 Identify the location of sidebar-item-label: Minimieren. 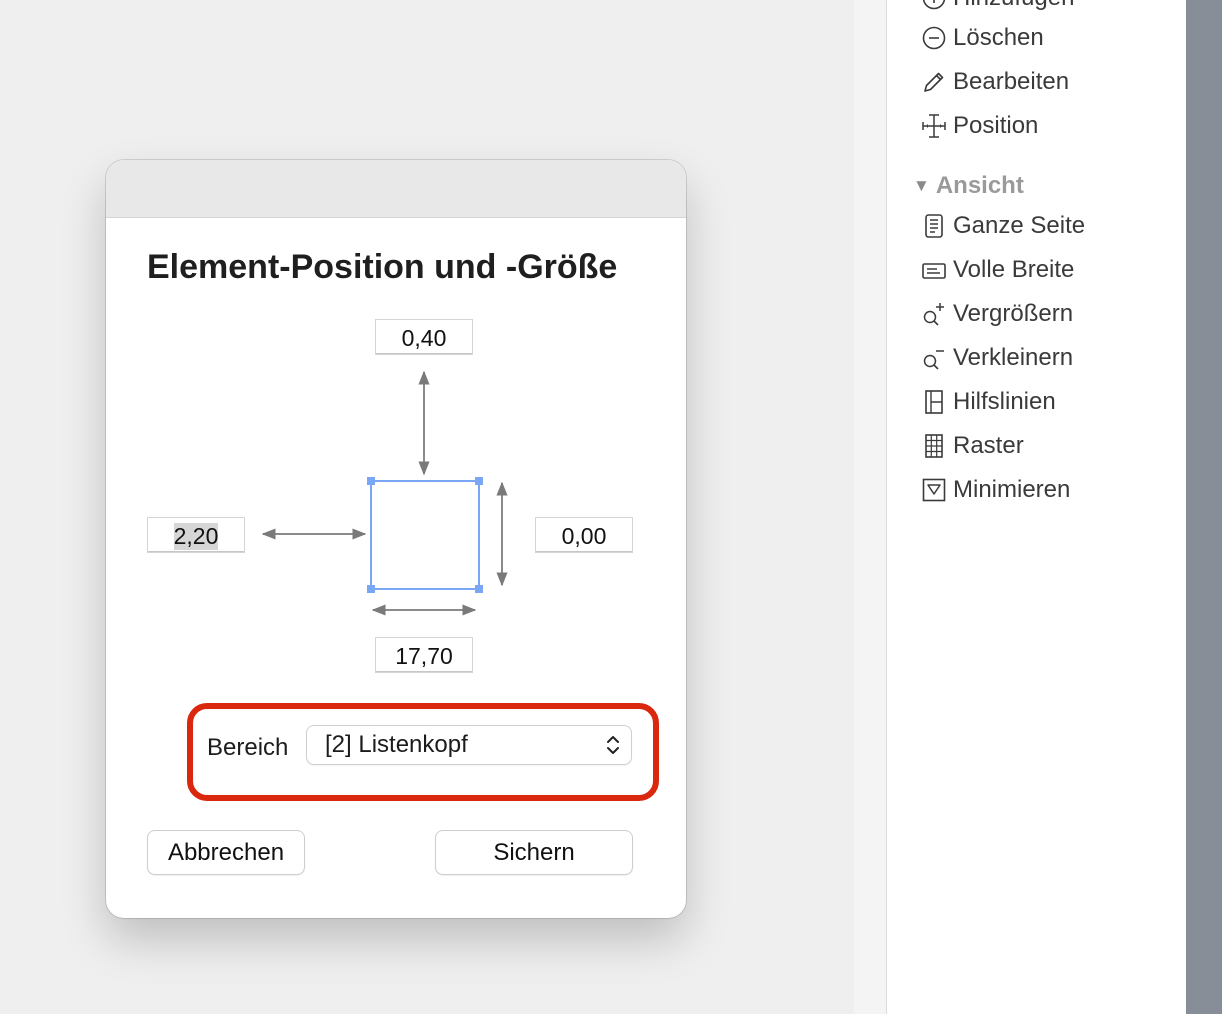
(1012, 489).